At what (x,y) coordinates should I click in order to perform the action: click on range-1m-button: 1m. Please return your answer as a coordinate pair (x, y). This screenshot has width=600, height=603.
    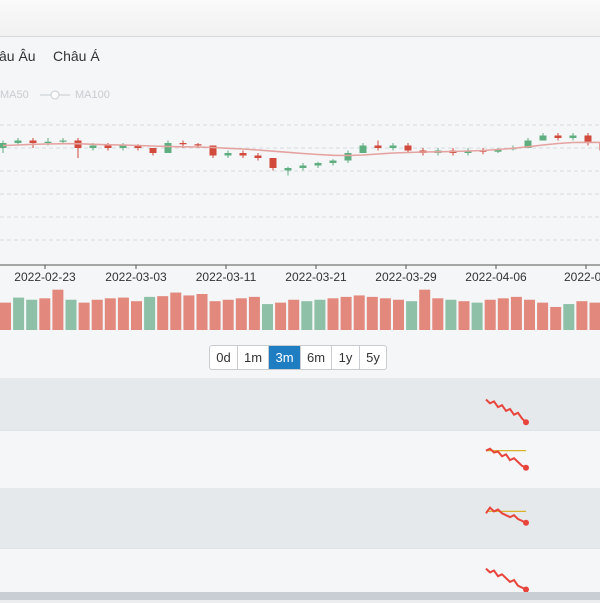
    Looking at the image, I should click on (253, 357).